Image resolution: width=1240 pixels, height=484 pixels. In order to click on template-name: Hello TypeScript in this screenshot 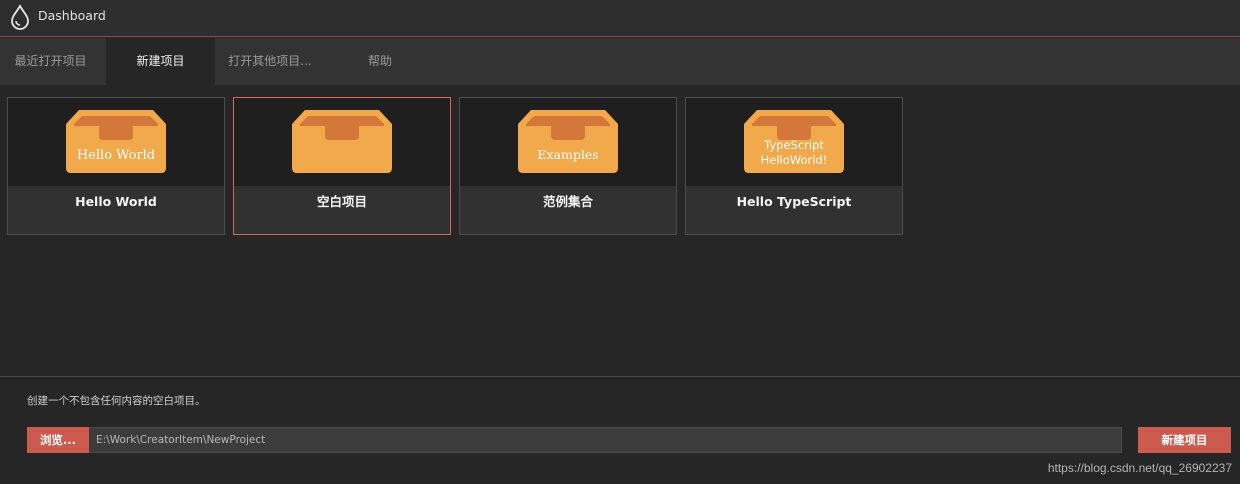, I will do `click(794, 201)`.